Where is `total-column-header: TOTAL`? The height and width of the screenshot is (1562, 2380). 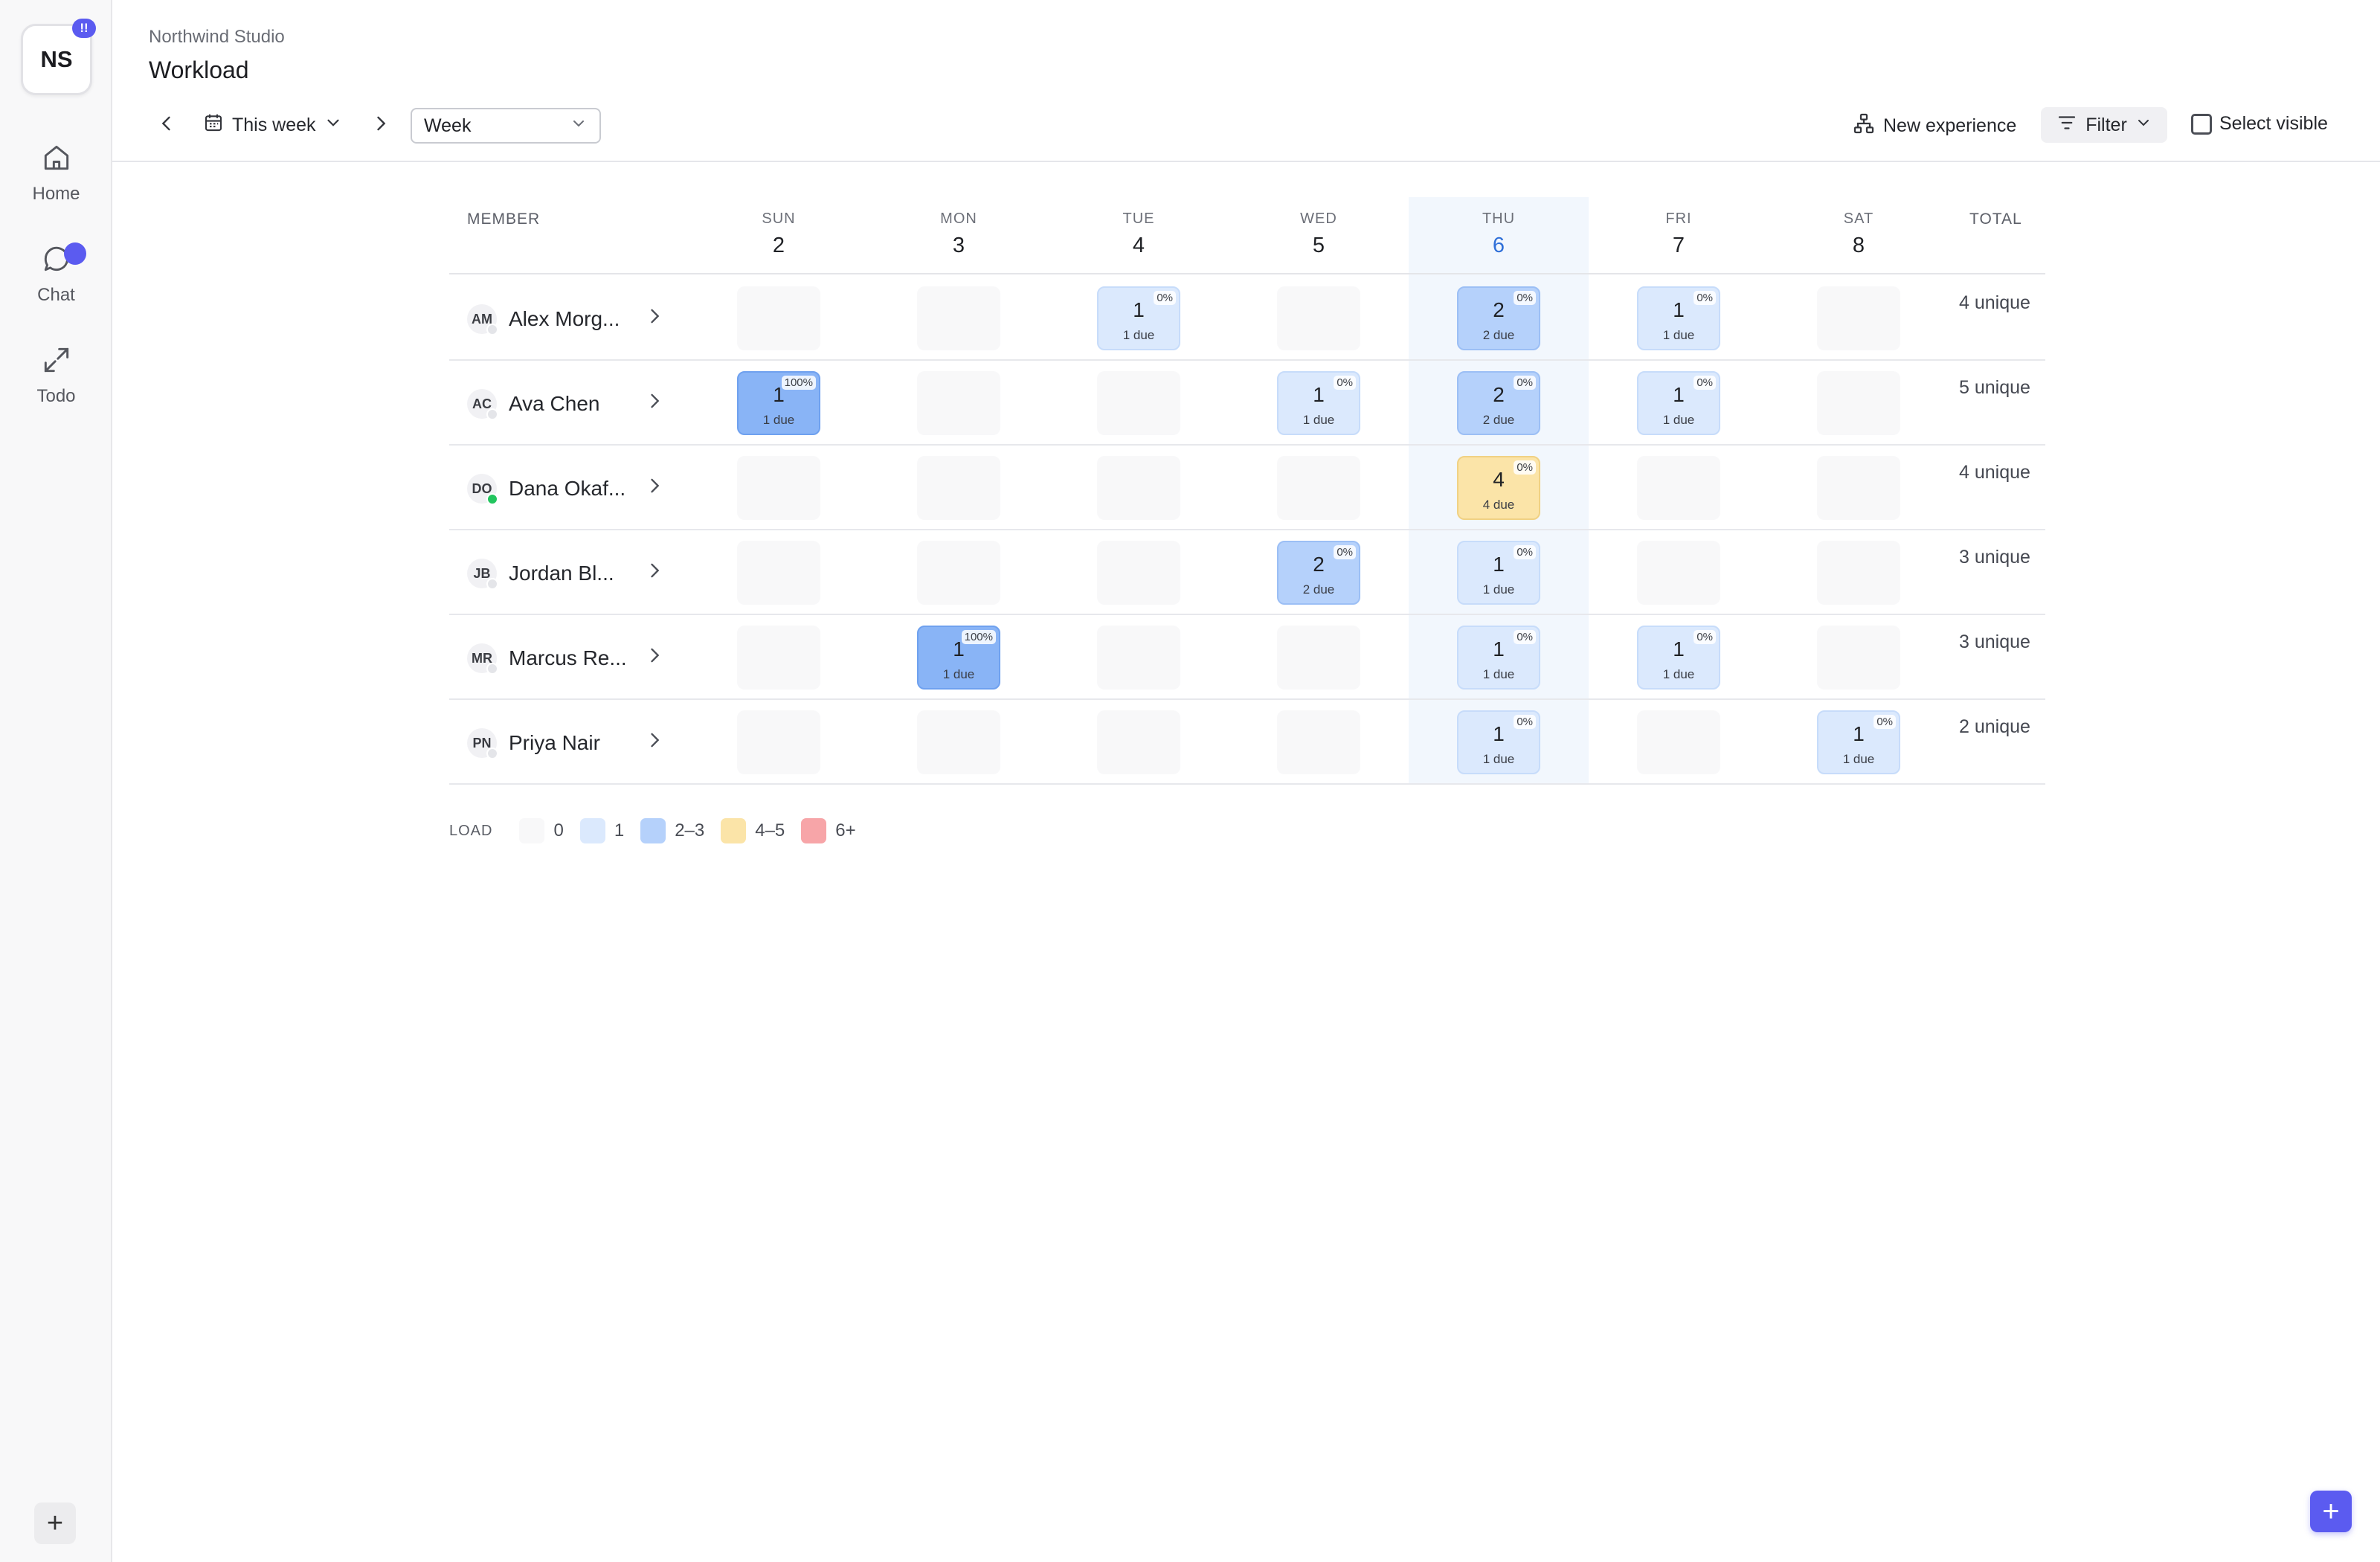 total-column-header: TOTAL is located at coordinates (1996, 219).